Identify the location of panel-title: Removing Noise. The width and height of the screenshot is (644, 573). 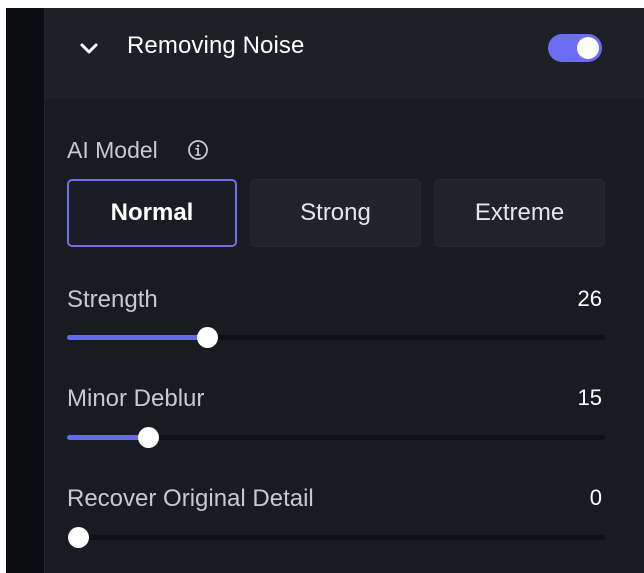
(216, 45).